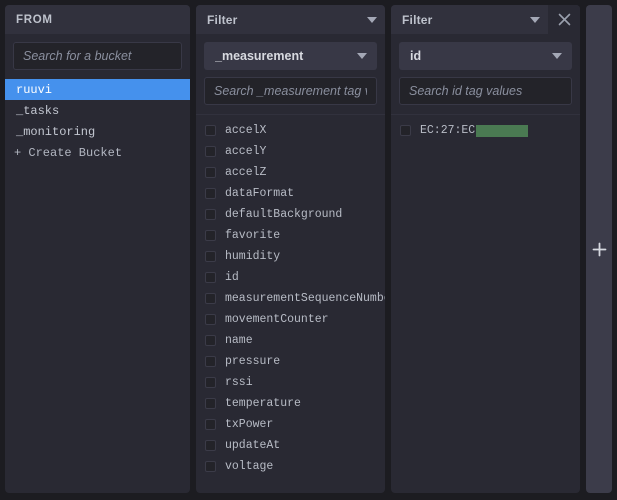  I want to click on bucket-list-item: _tasks, so click(97, 110).